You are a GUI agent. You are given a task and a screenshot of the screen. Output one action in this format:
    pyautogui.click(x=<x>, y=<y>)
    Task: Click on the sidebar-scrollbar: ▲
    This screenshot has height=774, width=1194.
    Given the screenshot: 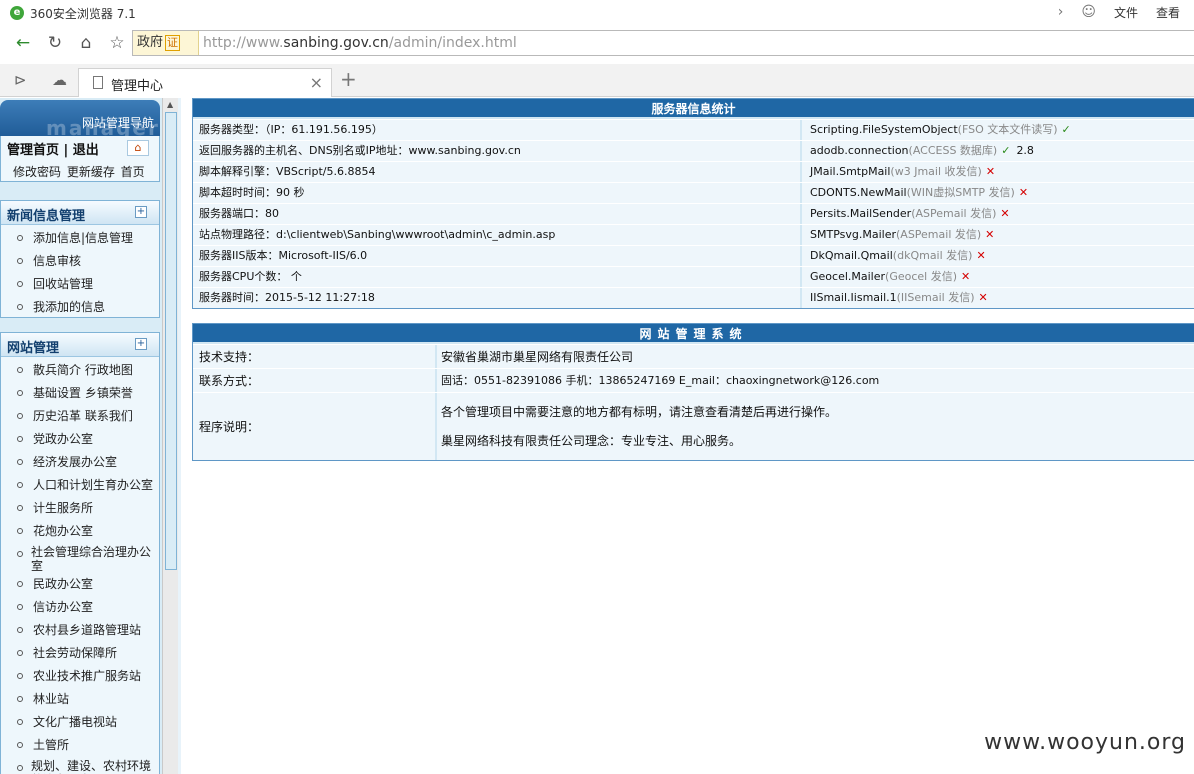 What is the action you would take?
    pyautogui.click(x=170, y=436)
    